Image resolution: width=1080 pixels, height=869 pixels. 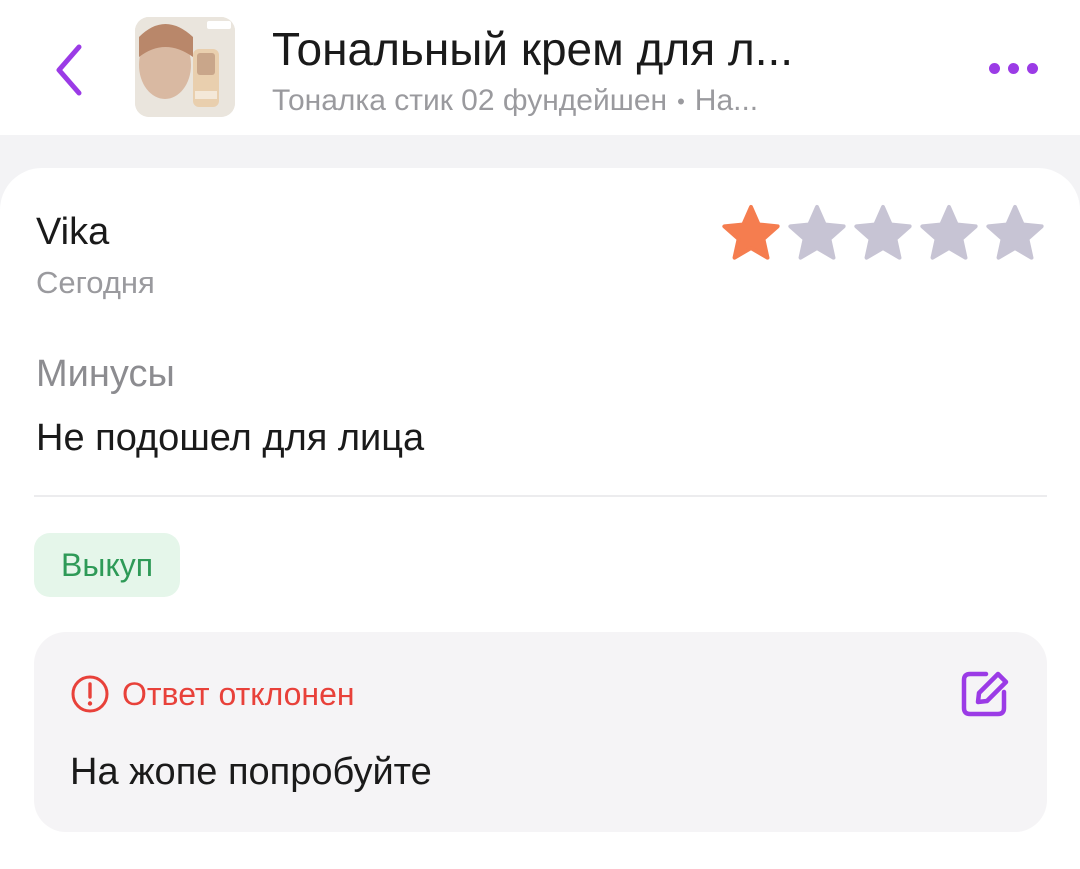 I want to click on cons-label: Минусы, so click(x=105, y=374).